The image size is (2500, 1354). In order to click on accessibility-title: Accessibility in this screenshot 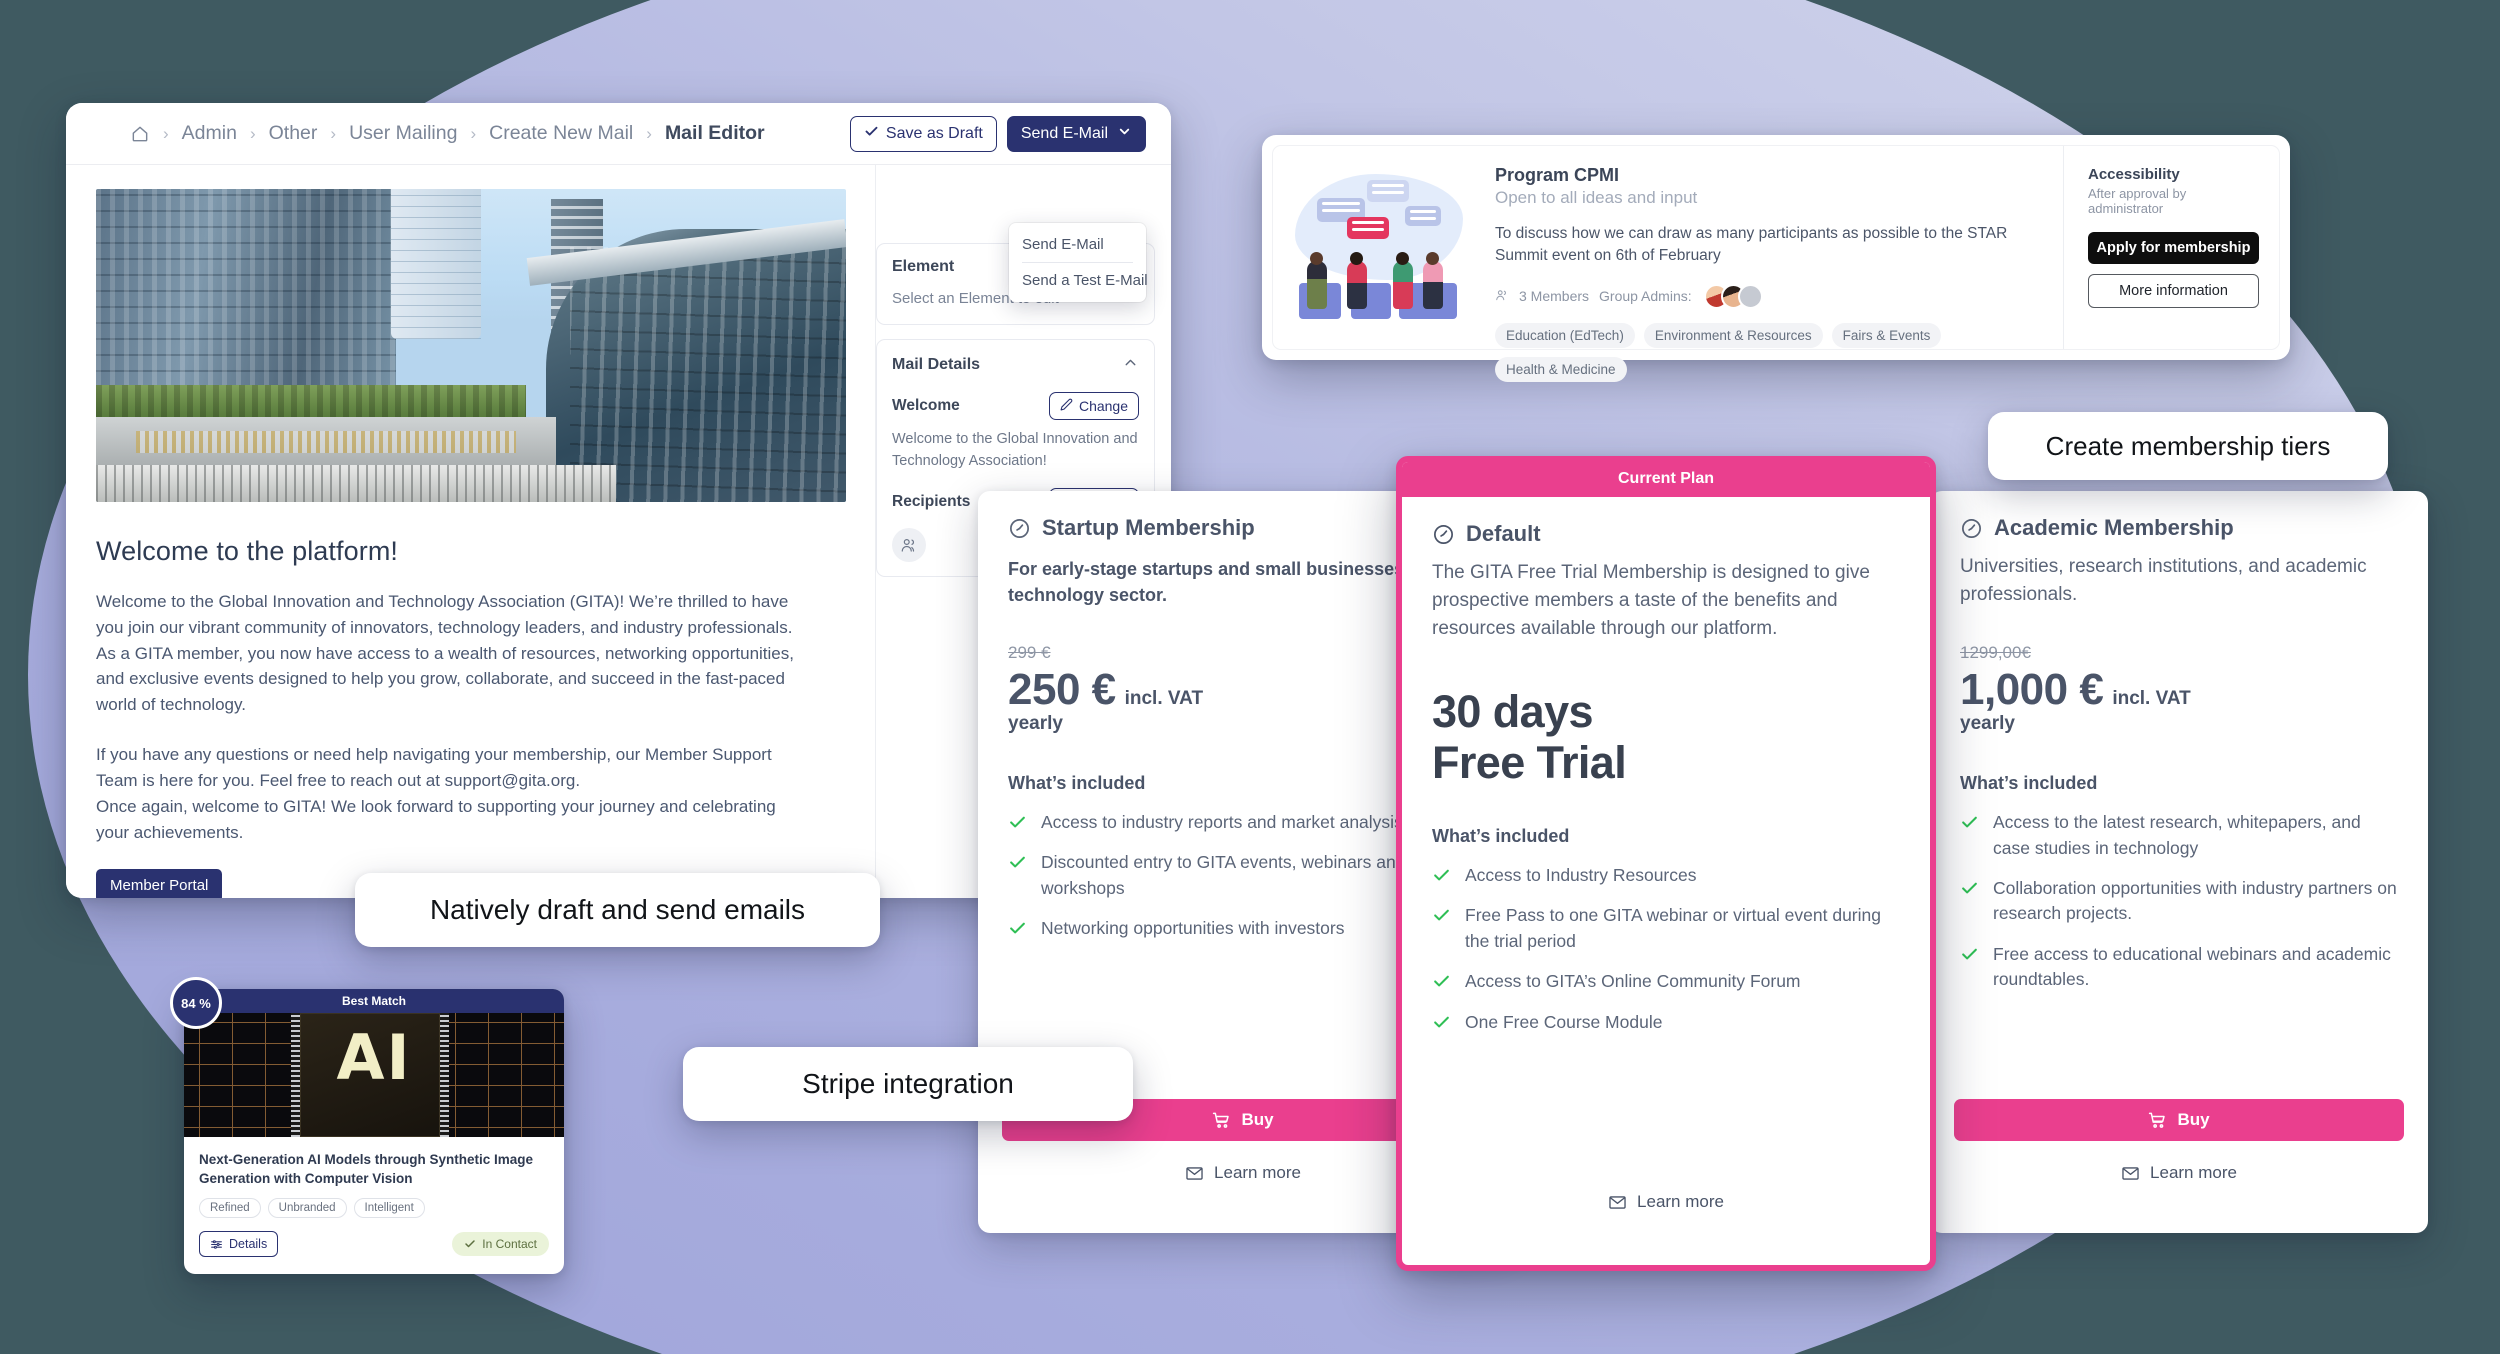, I will do `click(2134, 174)`.